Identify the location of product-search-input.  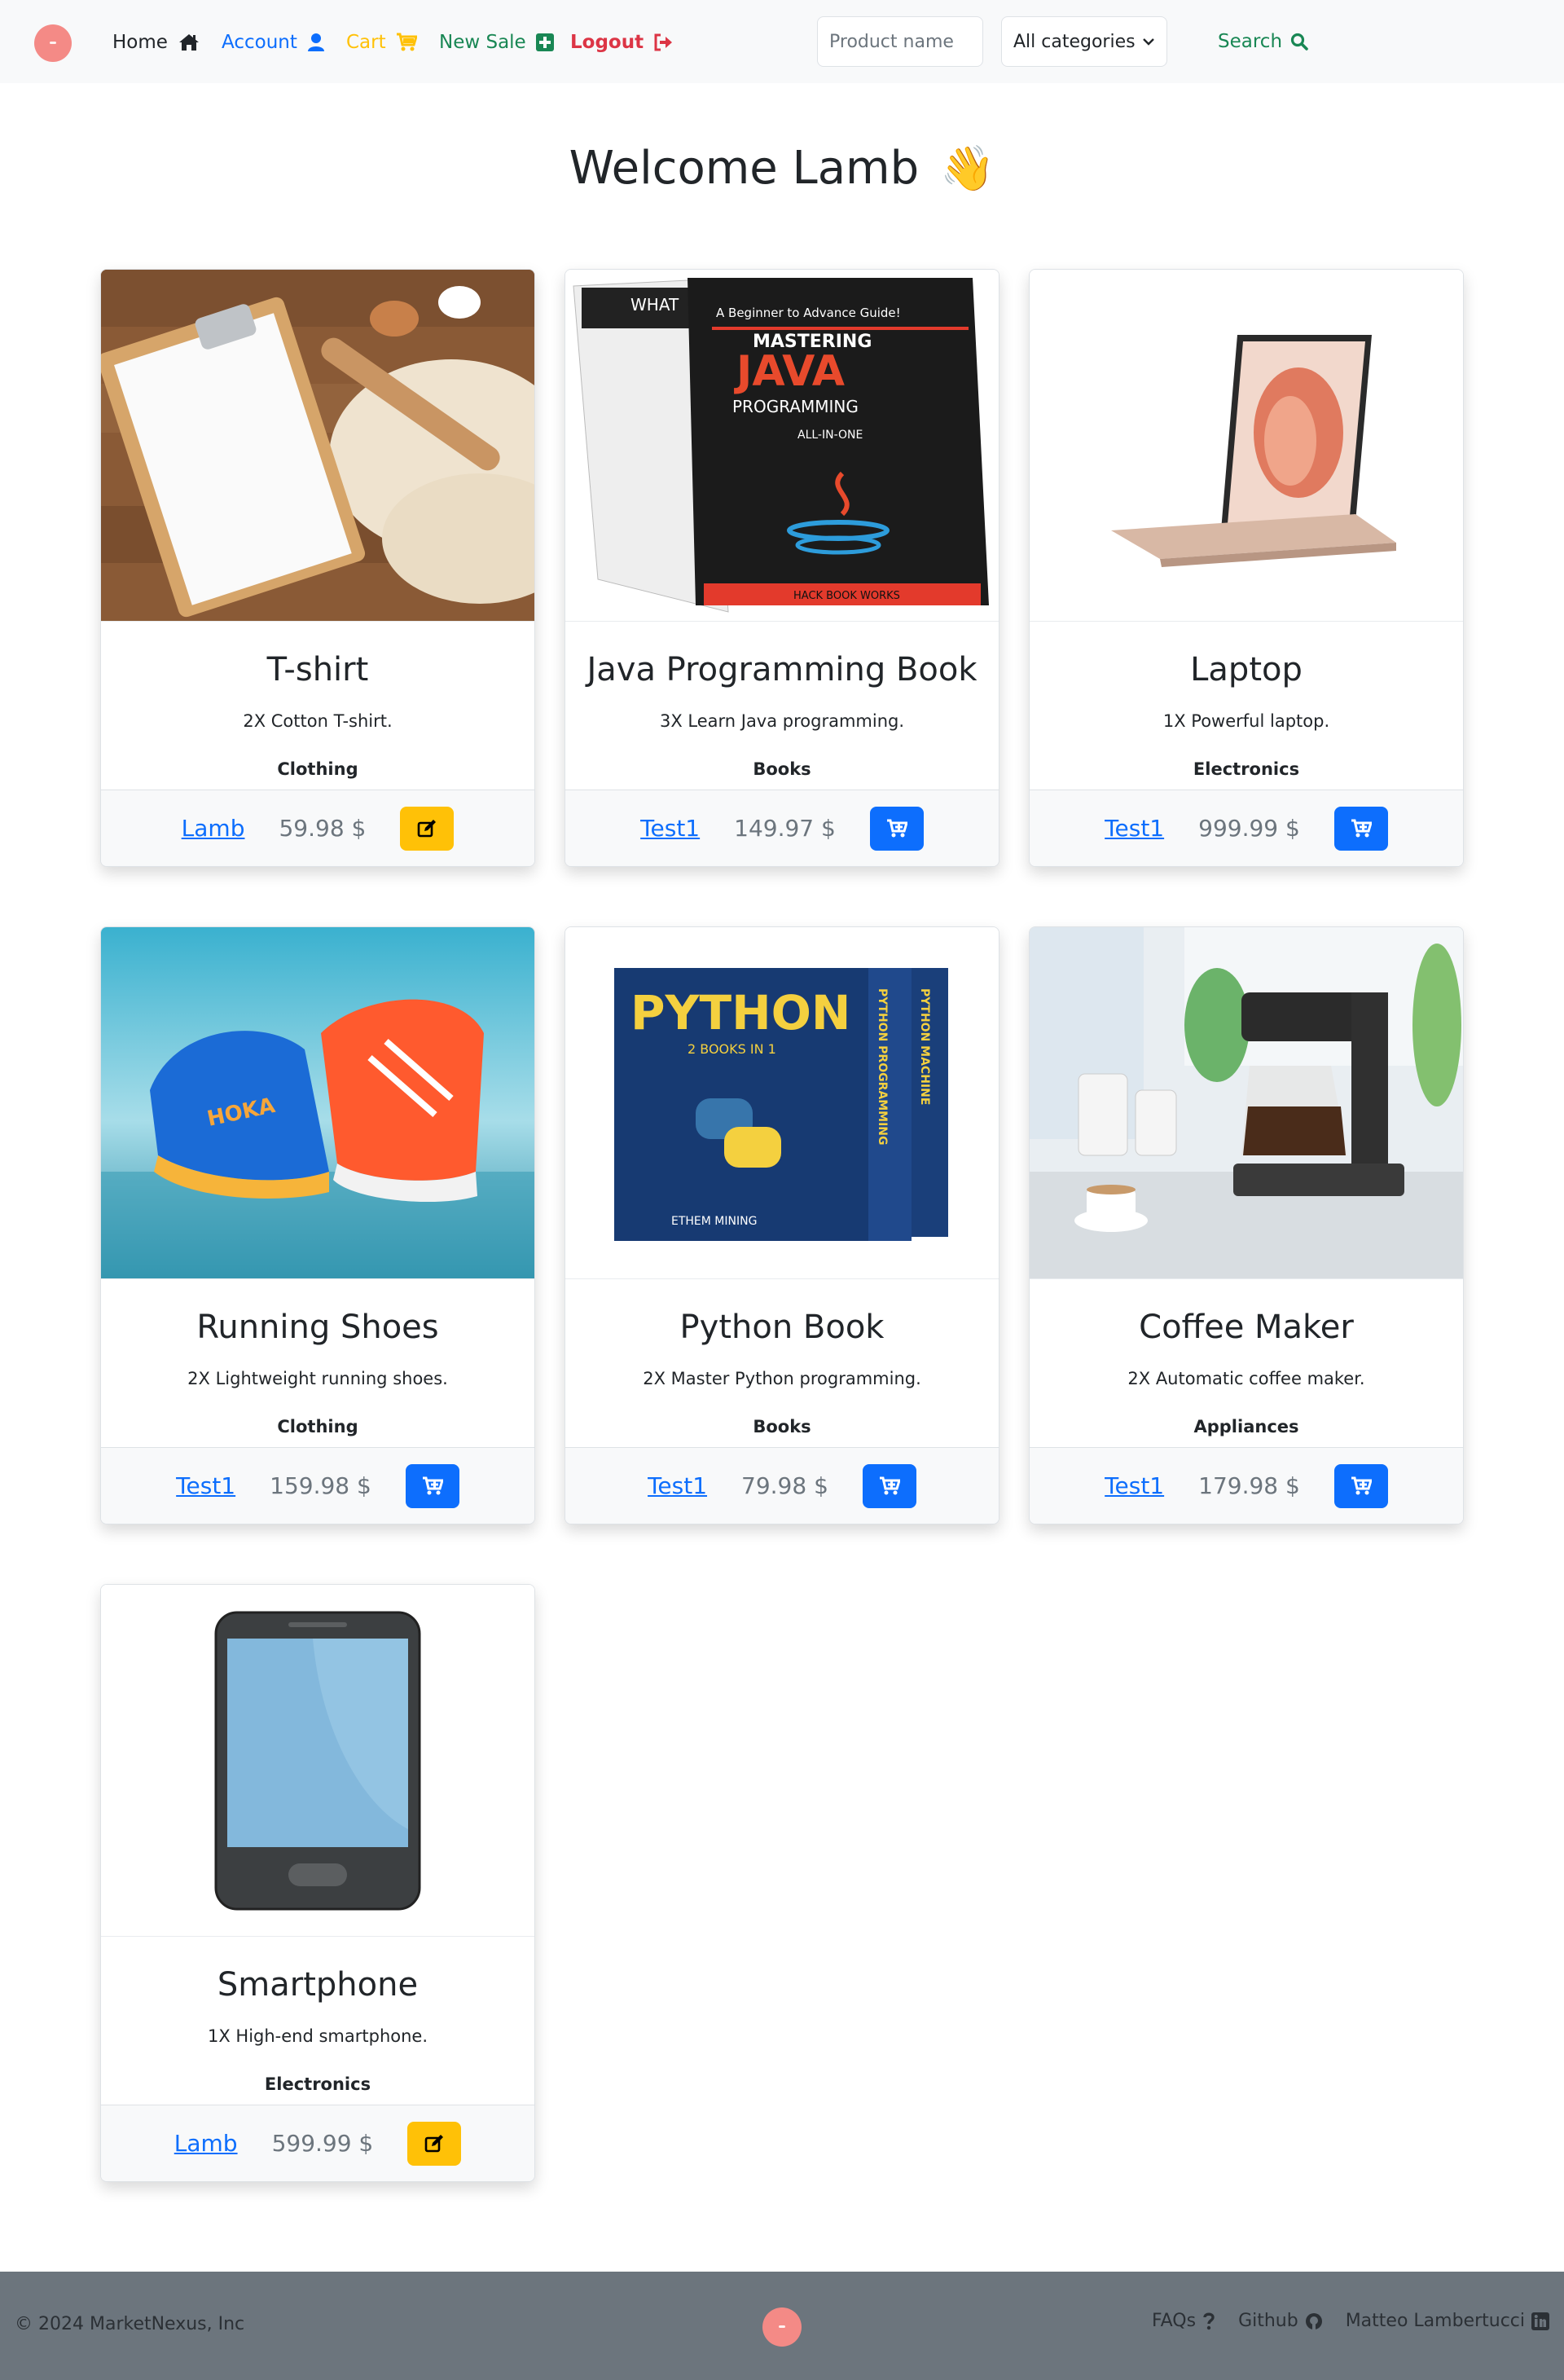
(900, 41).